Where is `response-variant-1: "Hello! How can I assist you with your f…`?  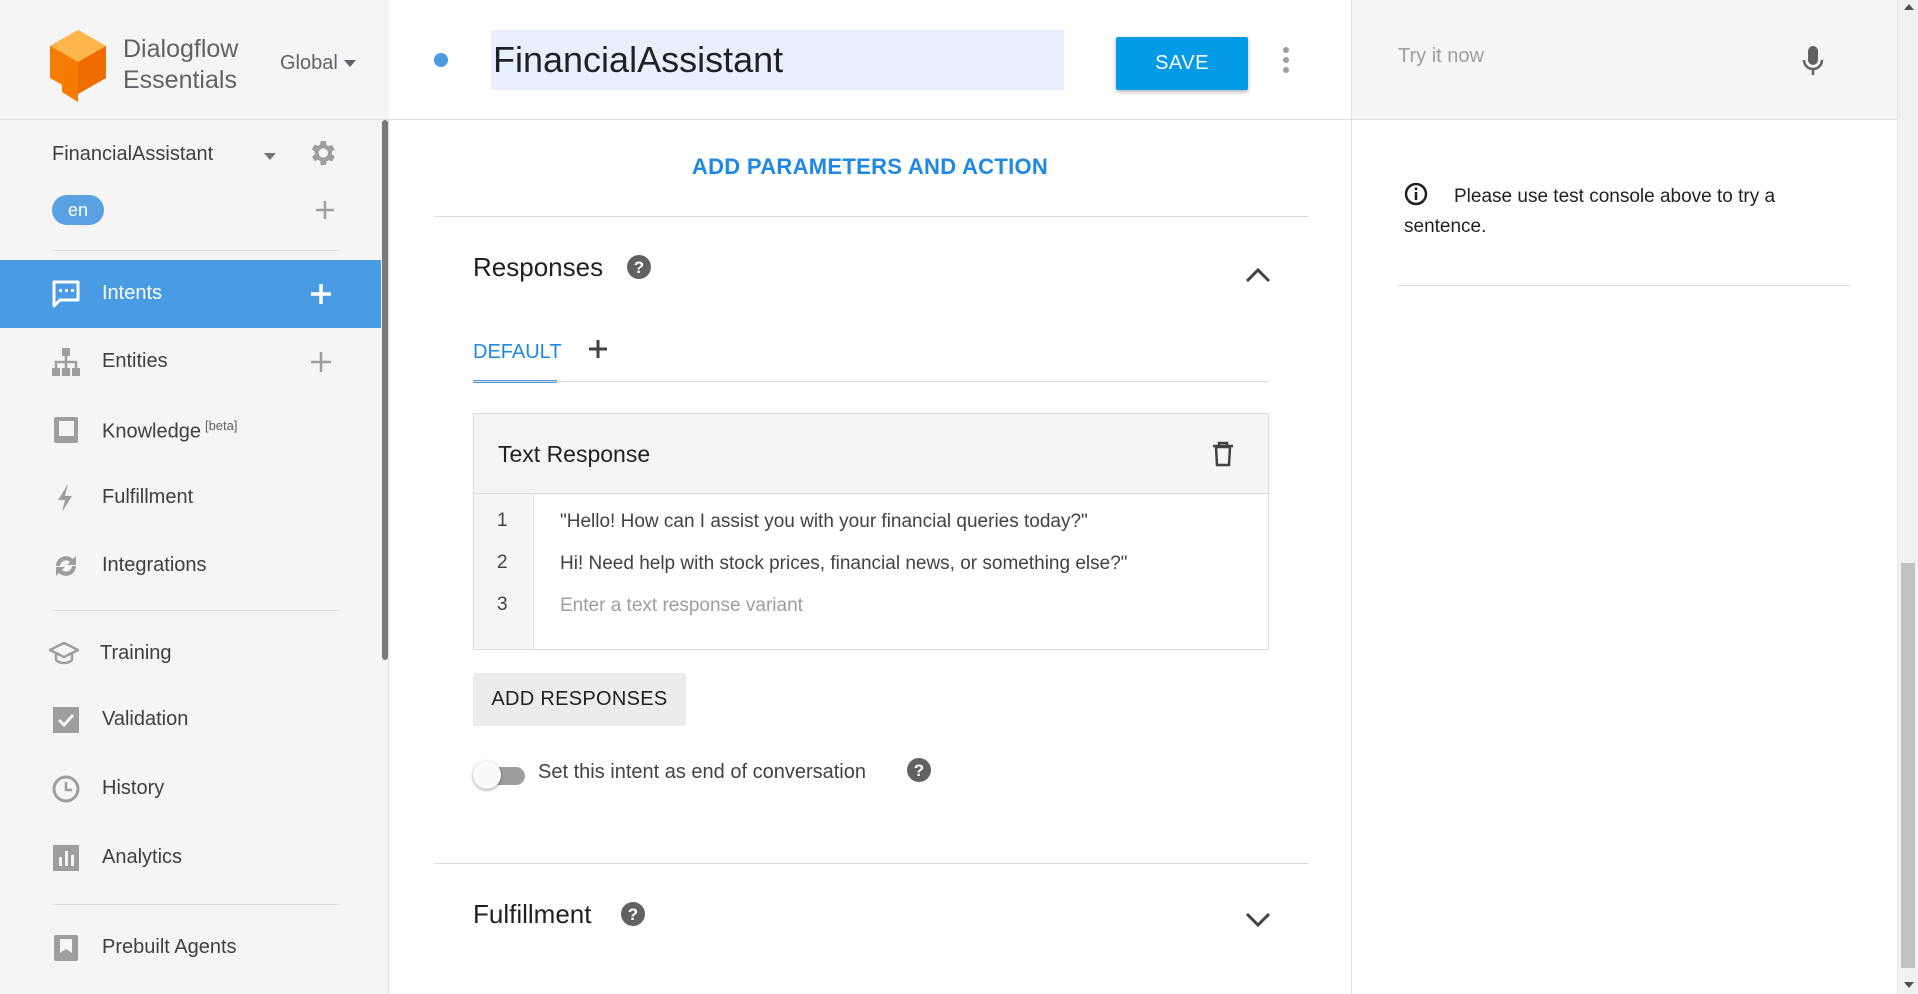
response-variant-1: "Hello! How can I assist you with your f… is located at coordinates (905, 522).